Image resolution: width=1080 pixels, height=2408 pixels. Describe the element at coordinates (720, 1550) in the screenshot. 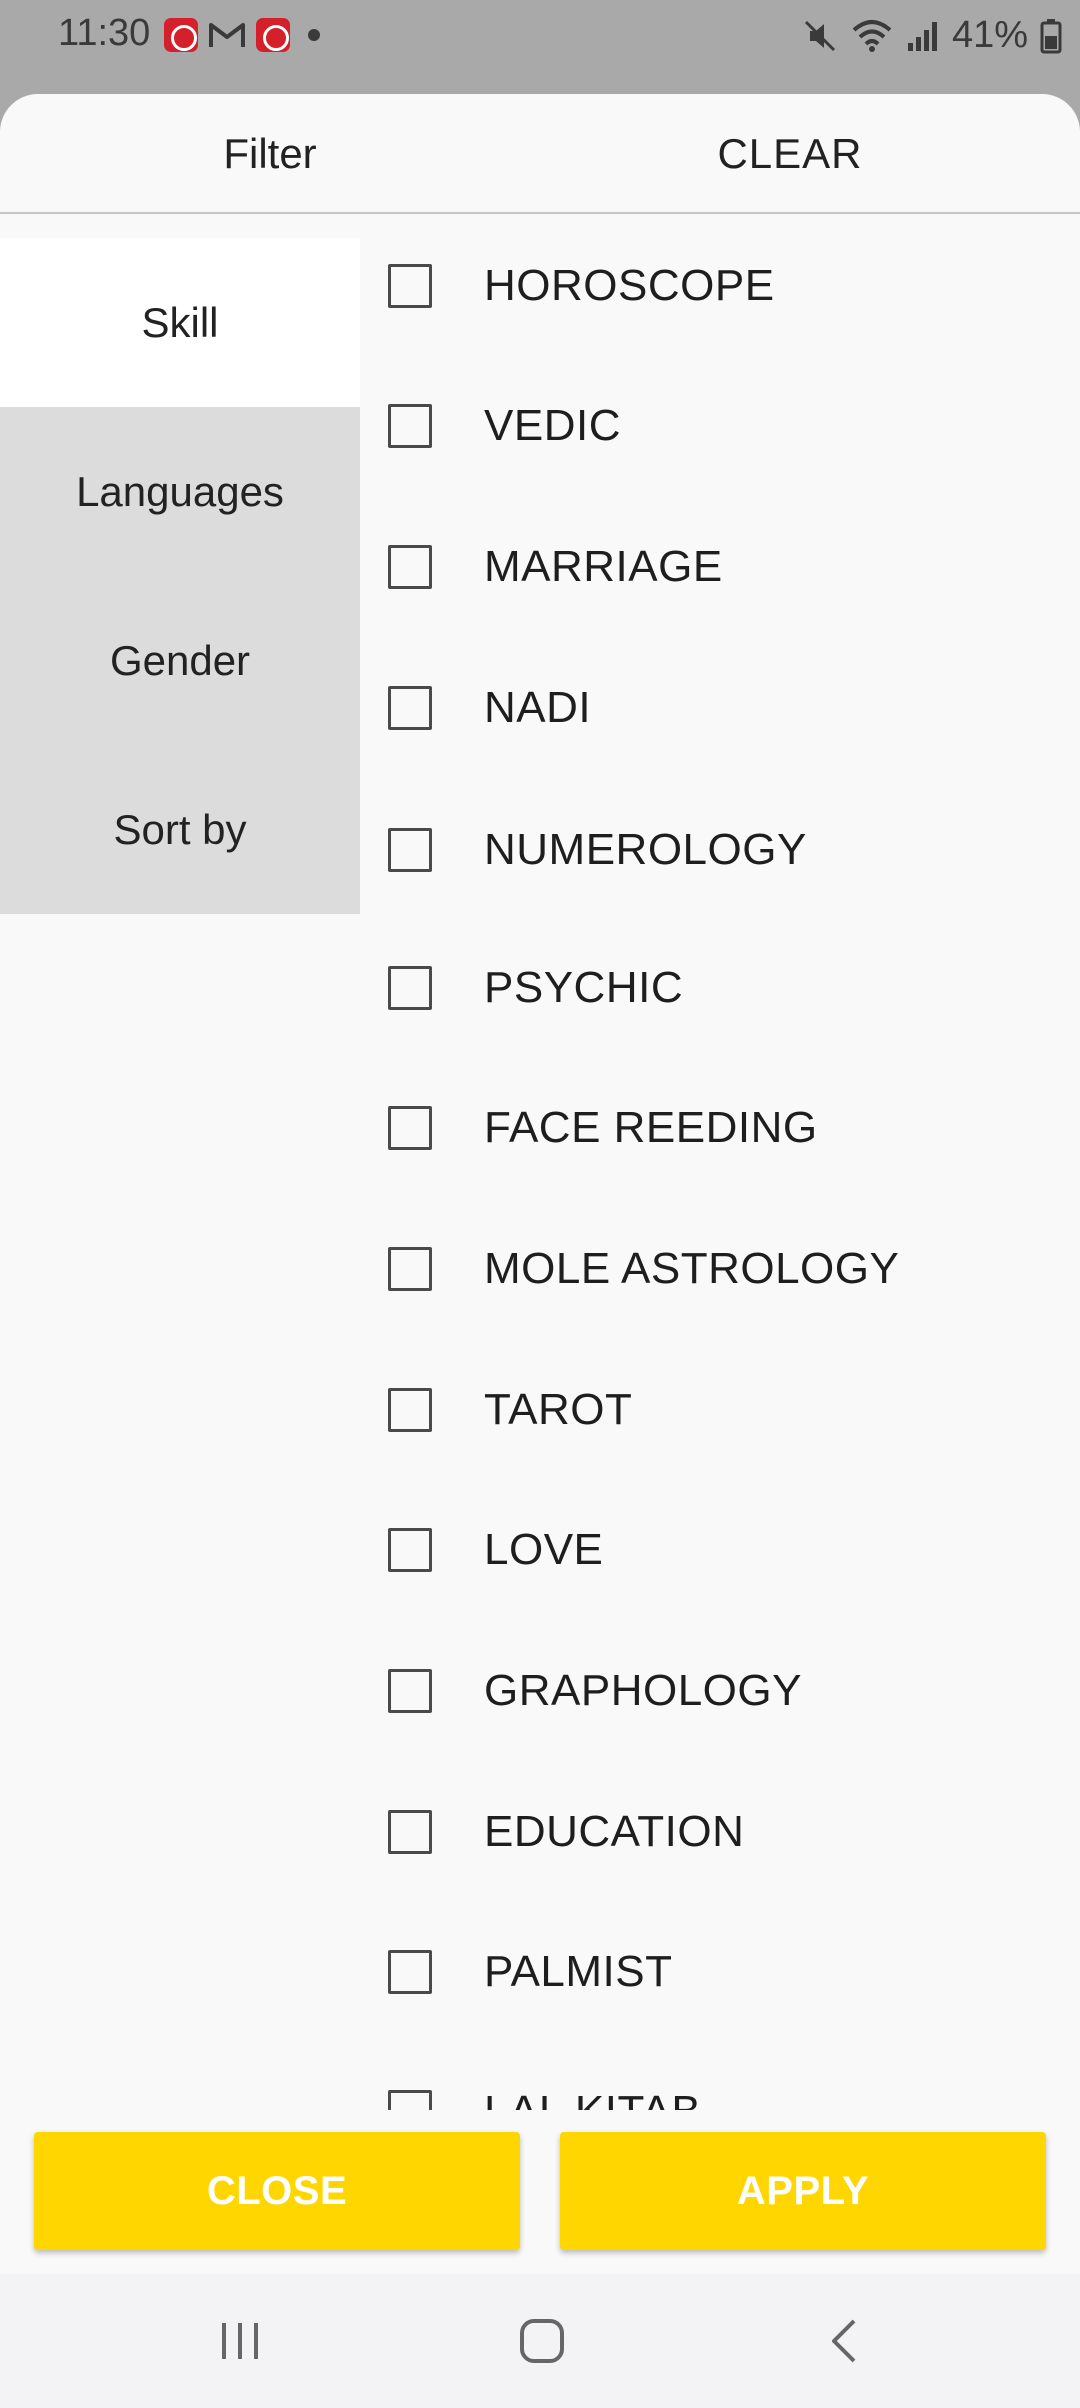

I see `option-love: LOVE` at that location.